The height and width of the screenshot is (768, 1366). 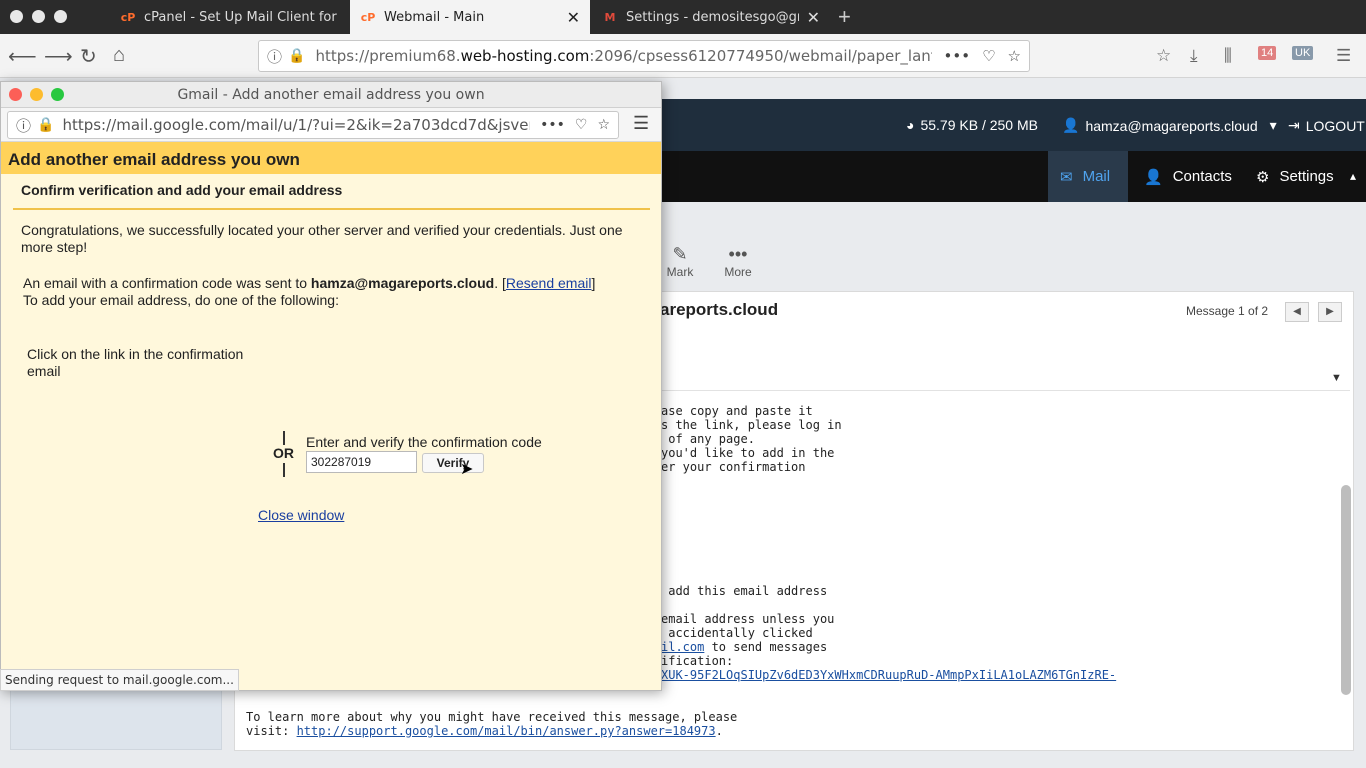 I want to click on or-divider-bottom, so click(x=284, y=470).